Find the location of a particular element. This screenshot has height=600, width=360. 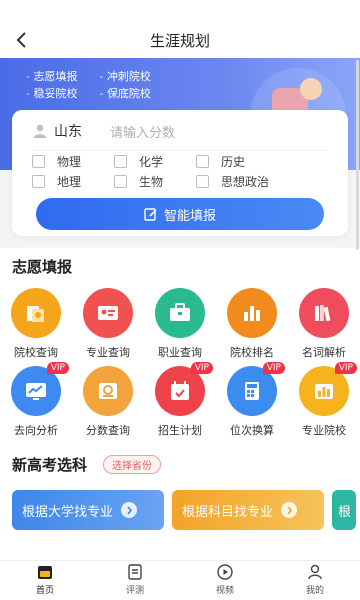

nav-profile: 我的 is located at coordinates (315, 579).